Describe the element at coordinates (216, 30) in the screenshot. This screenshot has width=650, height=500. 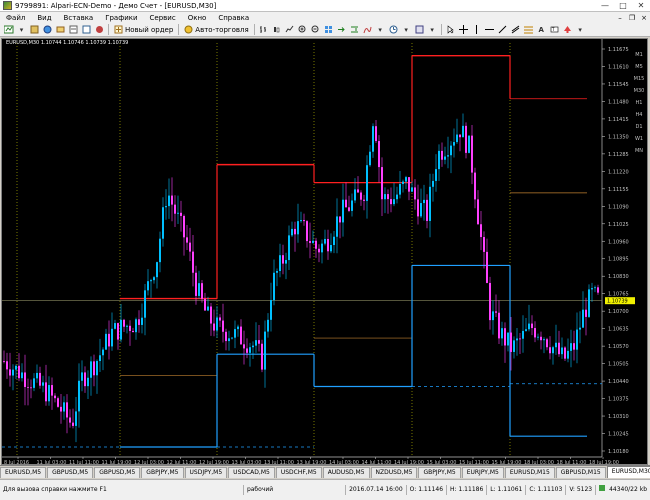
I see `autotrade-button: Авто-торговля` at that location.